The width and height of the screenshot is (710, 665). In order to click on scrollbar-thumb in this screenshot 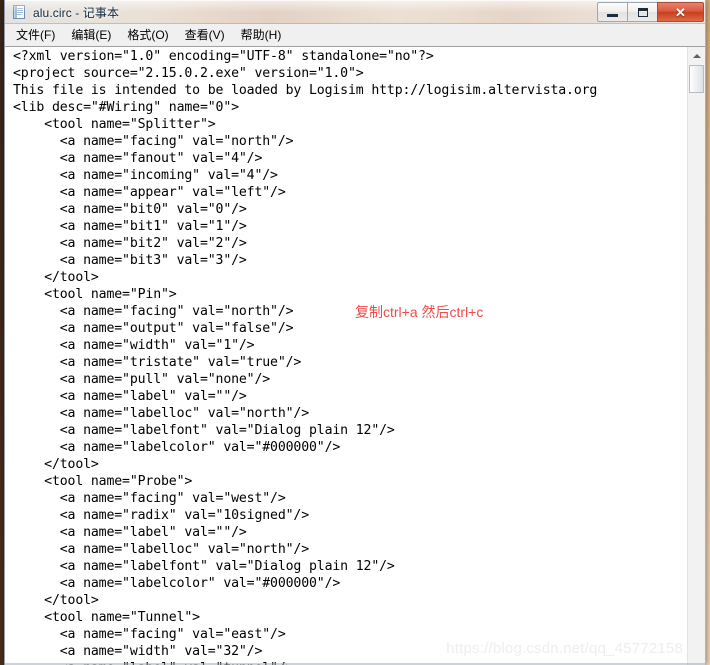, I will do `click(696, 79)`.